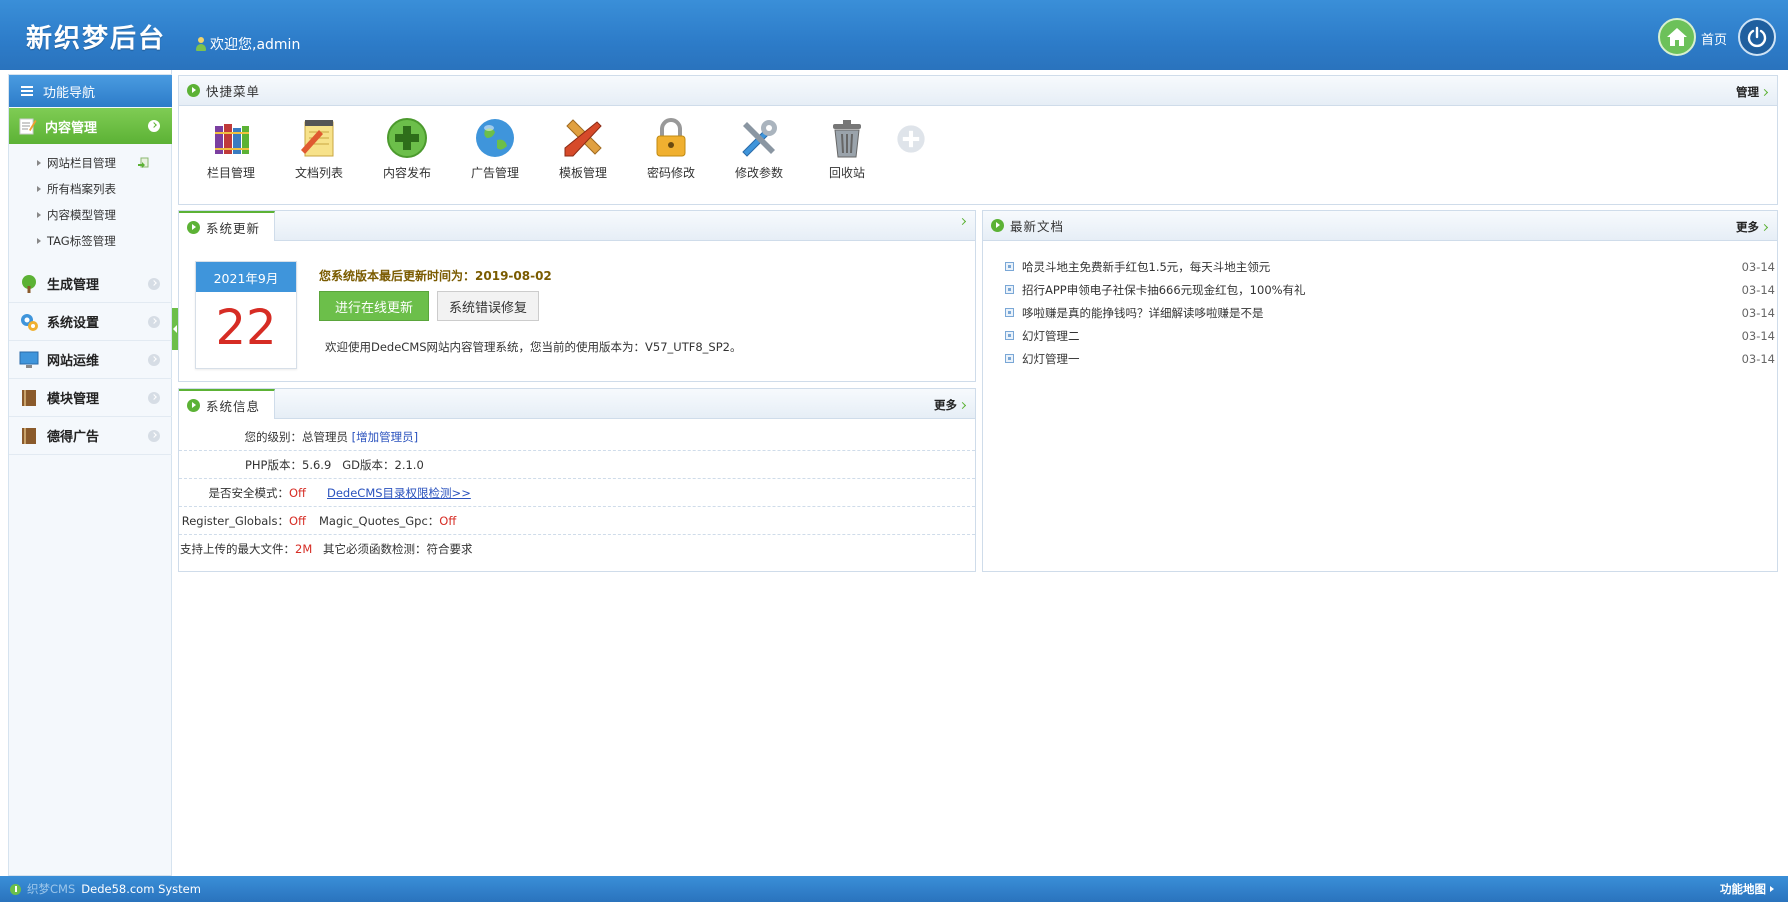  I want to click on home-icon, so click(1677, 37).